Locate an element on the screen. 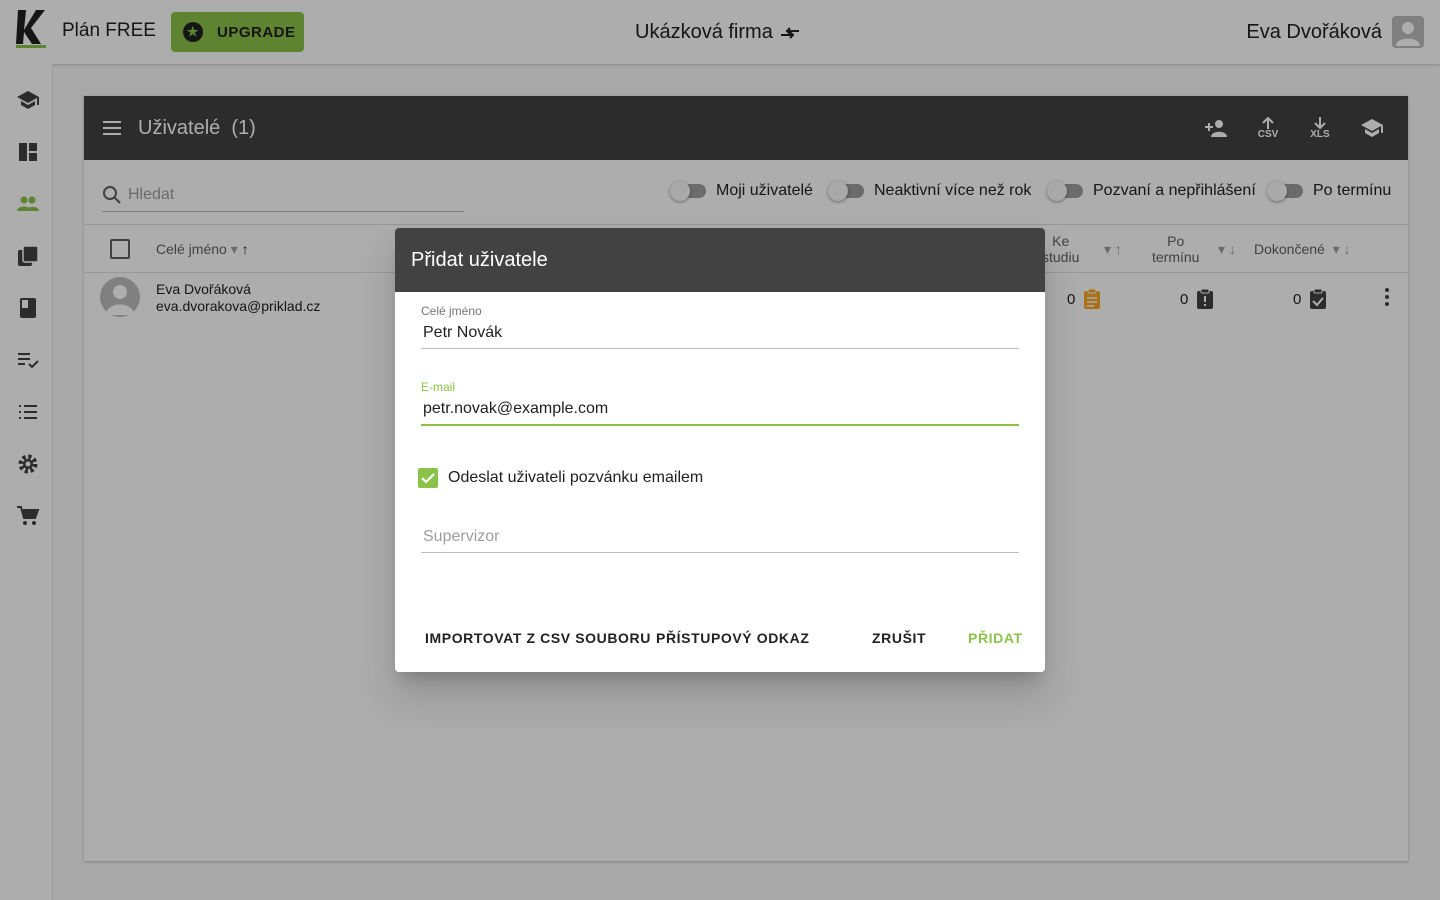 The image size is (1440, 900). access-link-button: PŘÍSTUPOVÝ ODKAZ is located at coordinates (733, 638).